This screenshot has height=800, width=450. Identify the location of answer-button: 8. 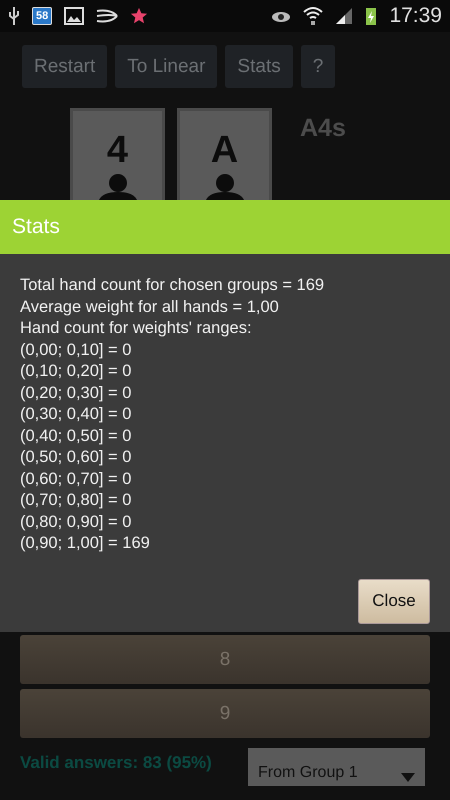
(225, 659).